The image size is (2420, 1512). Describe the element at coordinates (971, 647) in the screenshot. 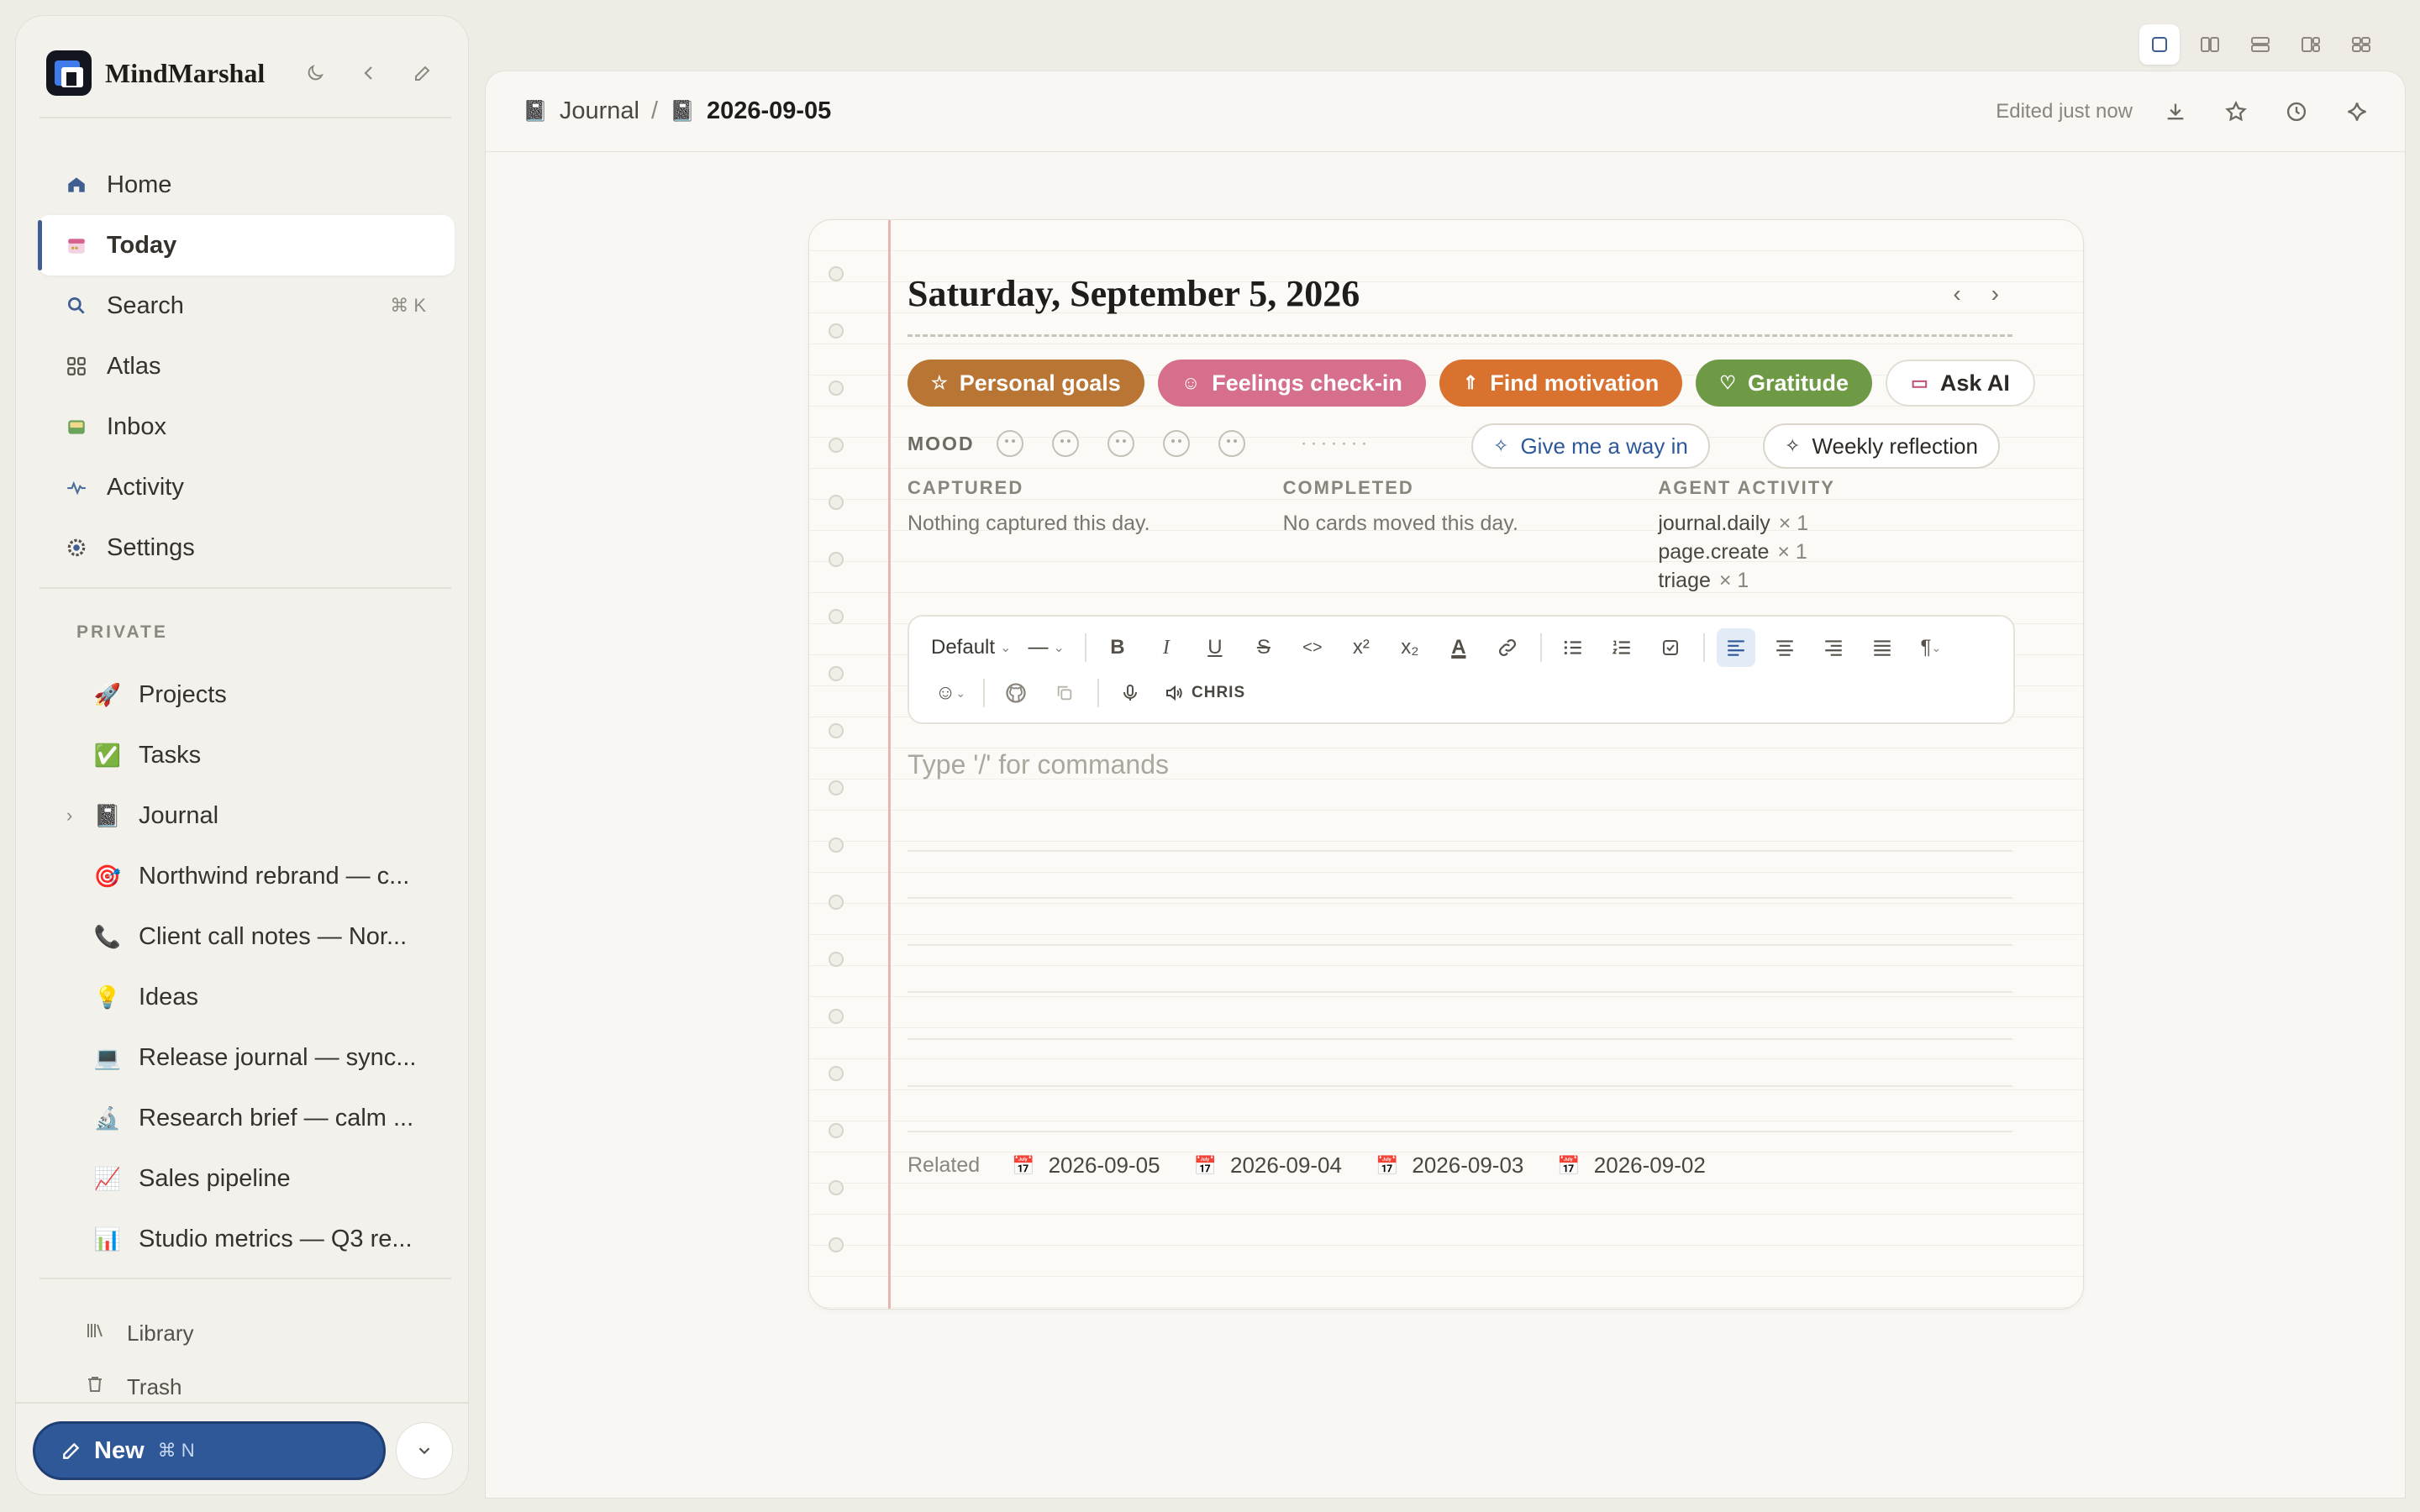

I see `text-style-select: Default ⌄` at that location.